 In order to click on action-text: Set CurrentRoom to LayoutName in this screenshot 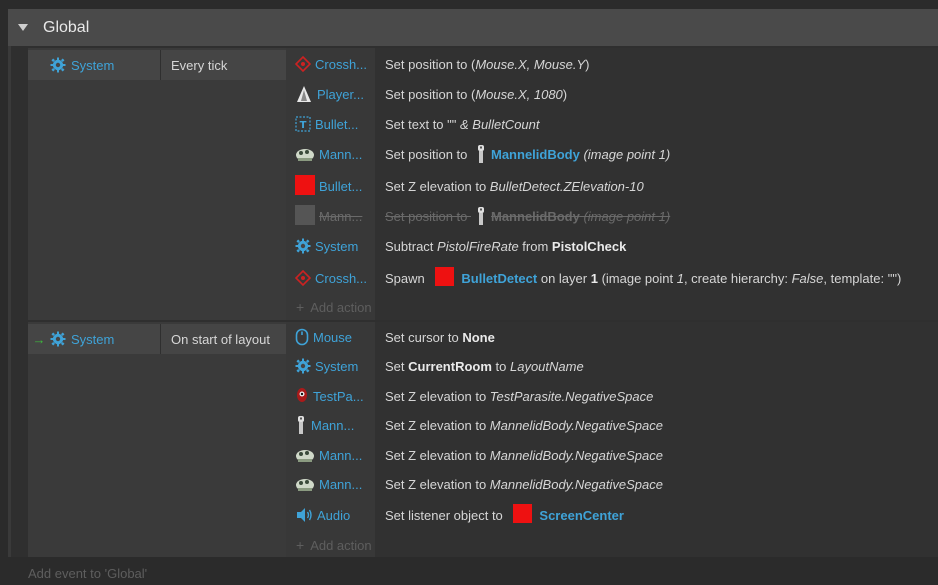, I will do `click(484, 366)`.